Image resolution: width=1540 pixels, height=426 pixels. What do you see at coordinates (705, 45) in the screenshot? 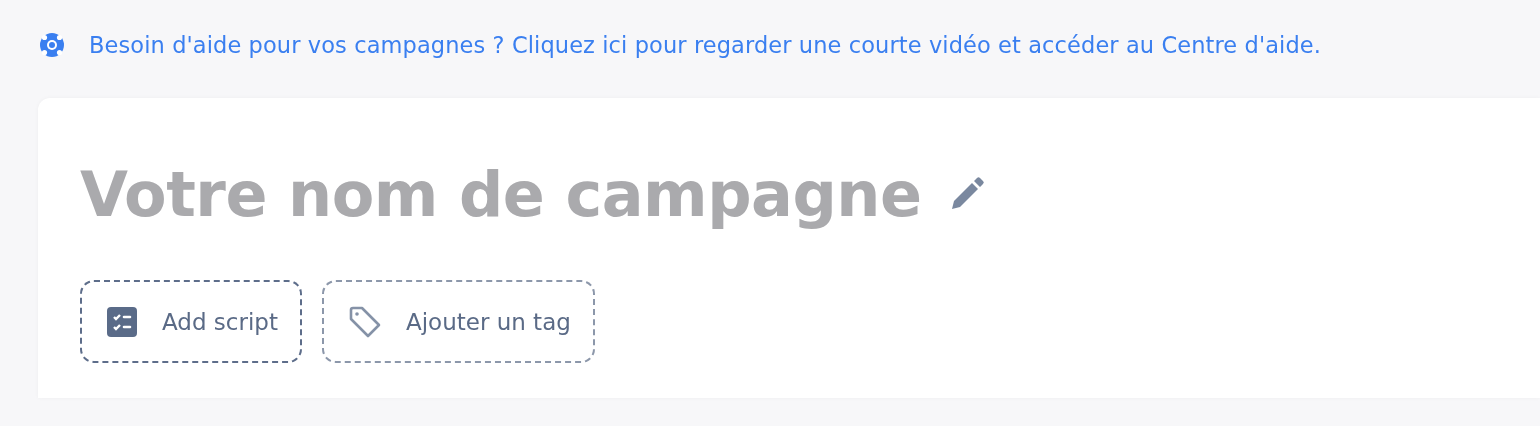
I see `help-link: Besoin d'aide pour vos campagnes ? Cliquez ici pour regarder une courte vidéo et accéder au Centre d'aide.` at bounding box center [705, 45].